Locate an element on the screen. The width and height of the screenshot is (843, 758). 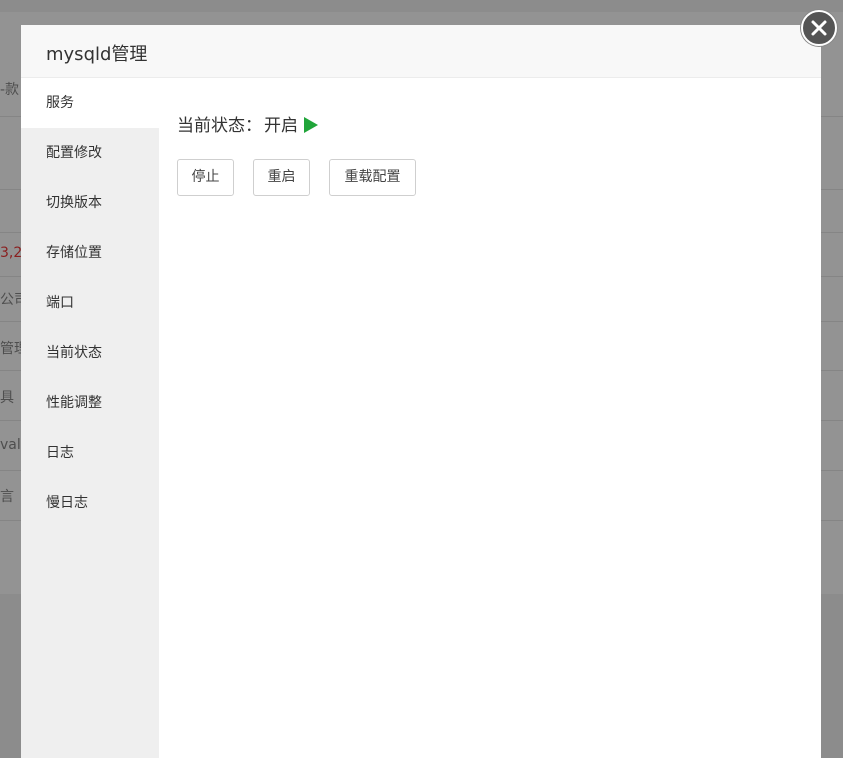
sidebar-item-performance: 性能调整 is located at coordinates (90, 403).